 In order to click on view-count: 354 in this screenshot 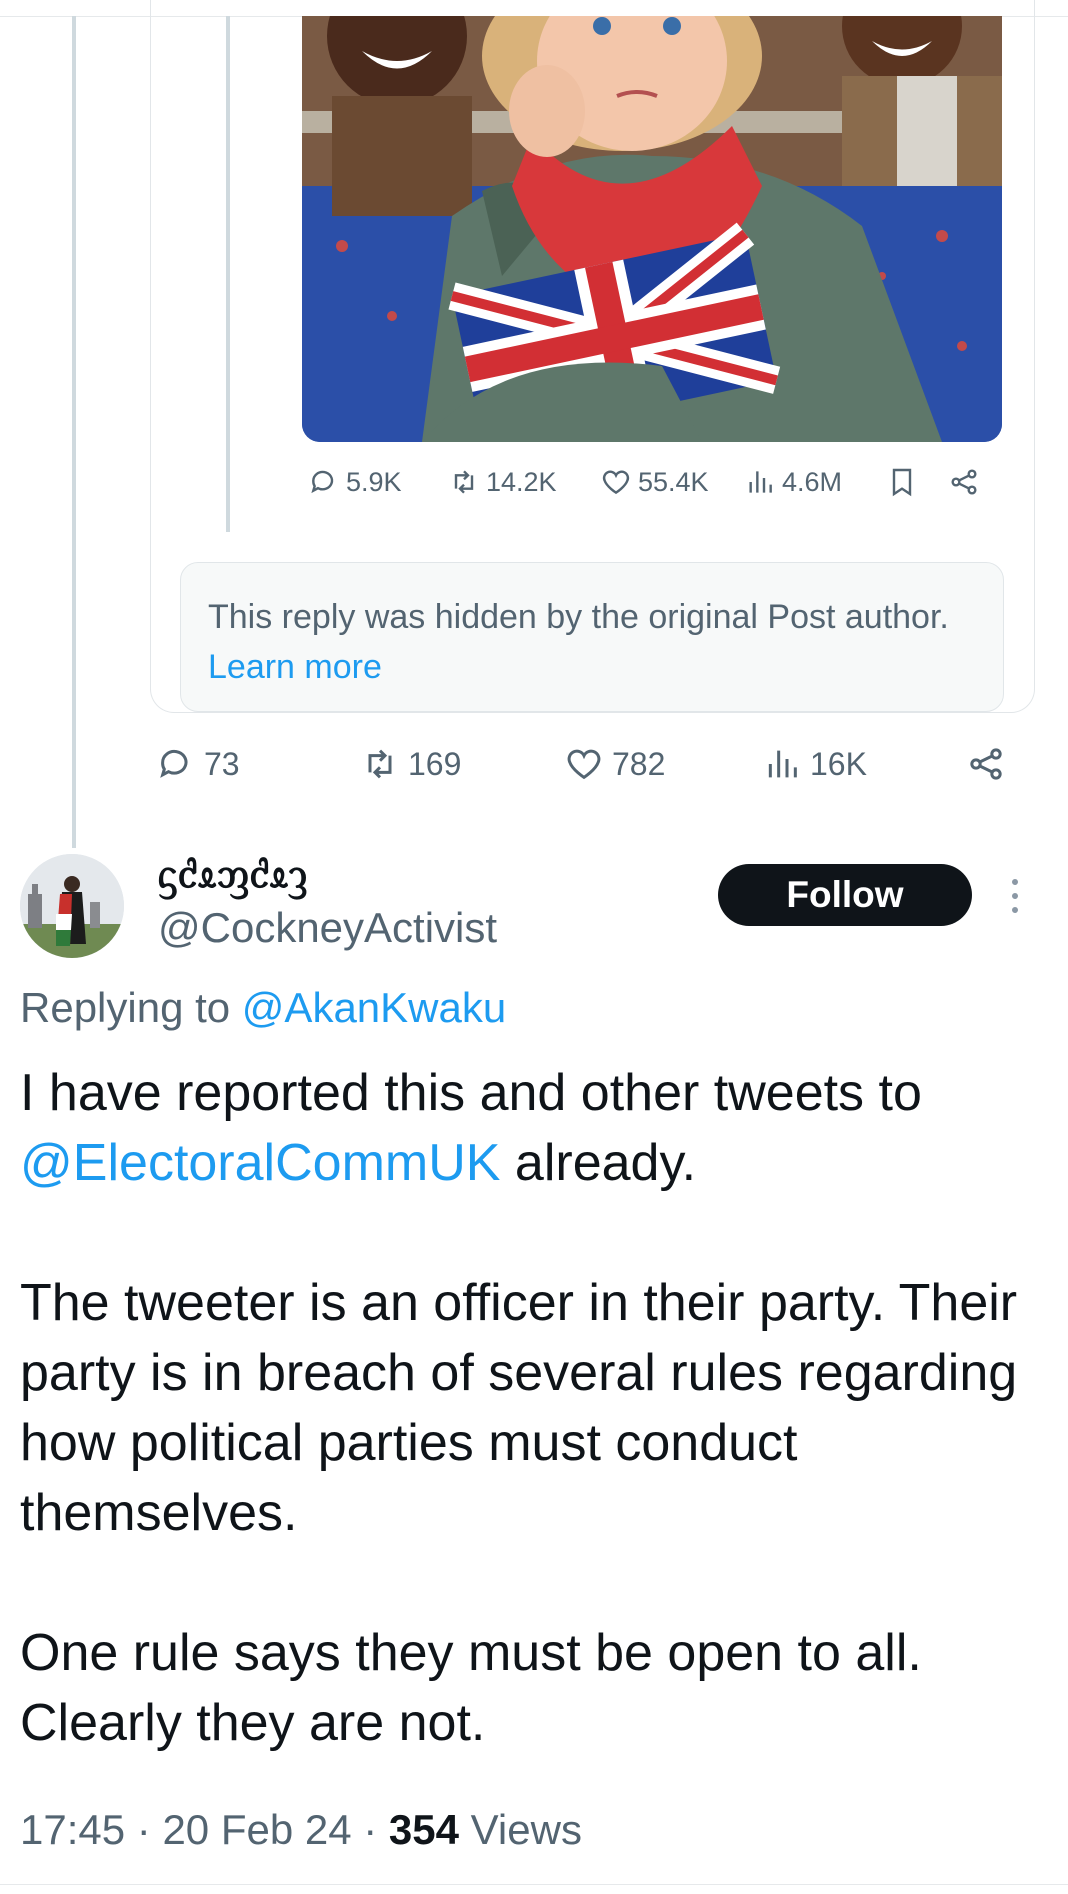, I will do `click(423, 1829)`.